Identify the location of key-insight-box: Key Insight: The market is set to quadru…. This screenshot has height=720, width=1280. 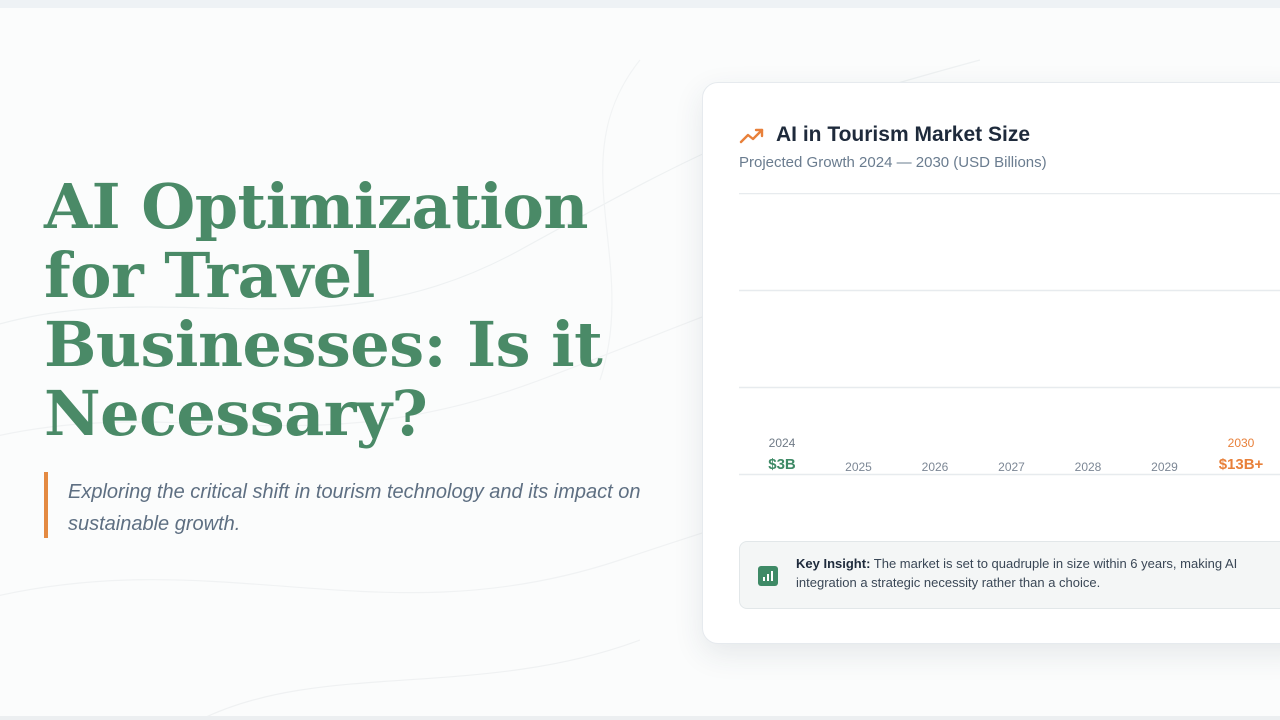
(1009, 575).